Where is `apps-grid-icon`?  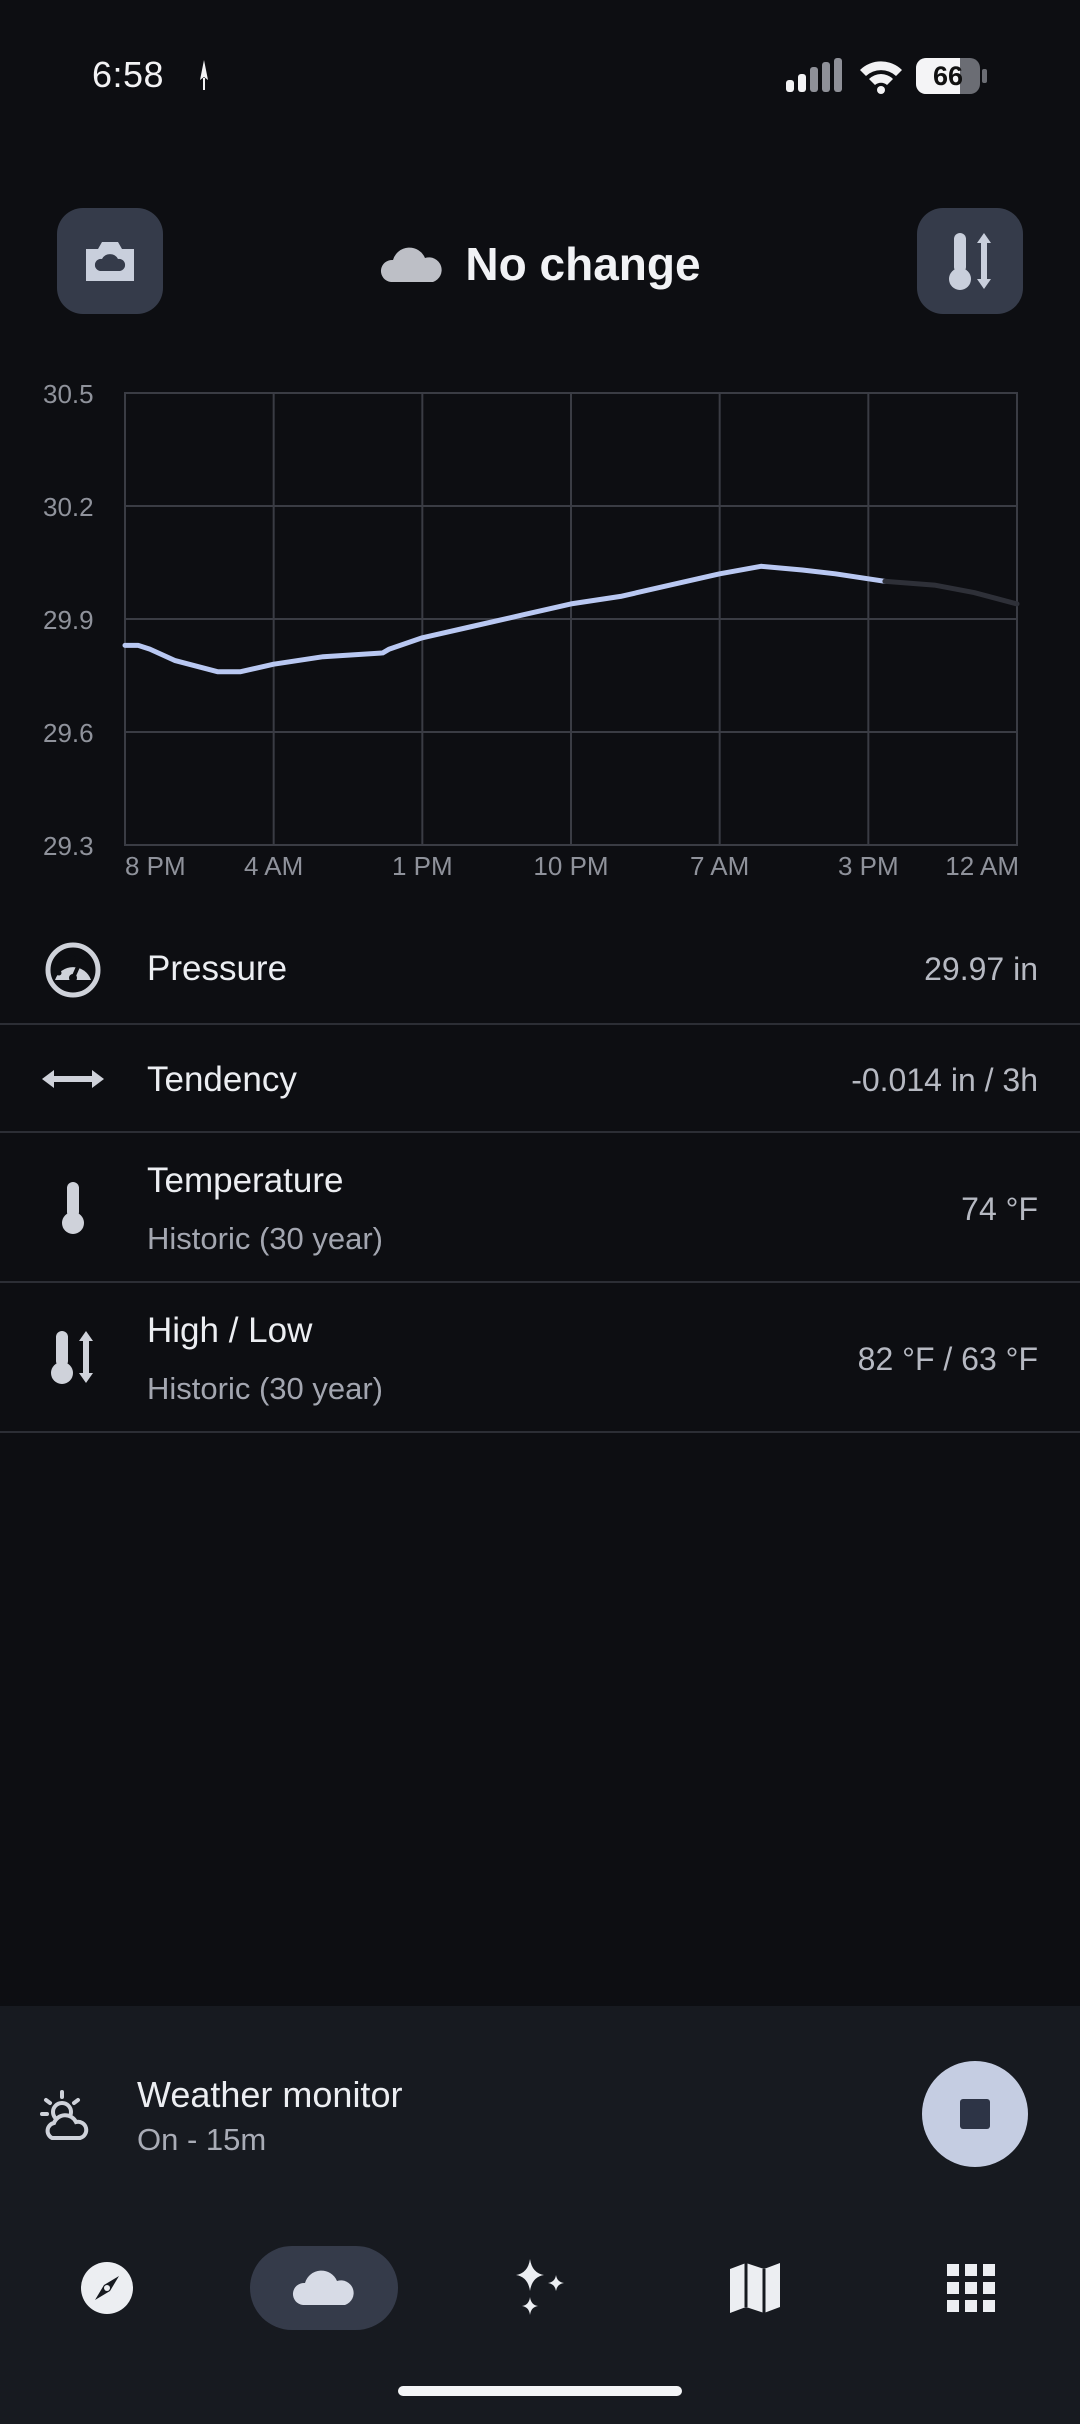 apps-grid-icon is located at coordinates (971, 2288).